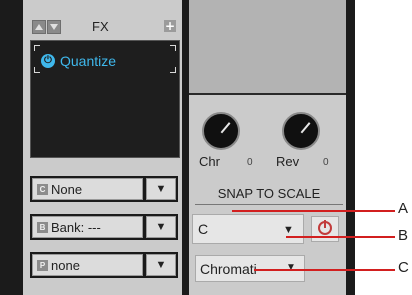 This screenshot has height=295, width=412. I want to click on callout-line-a, so click(313, 211).